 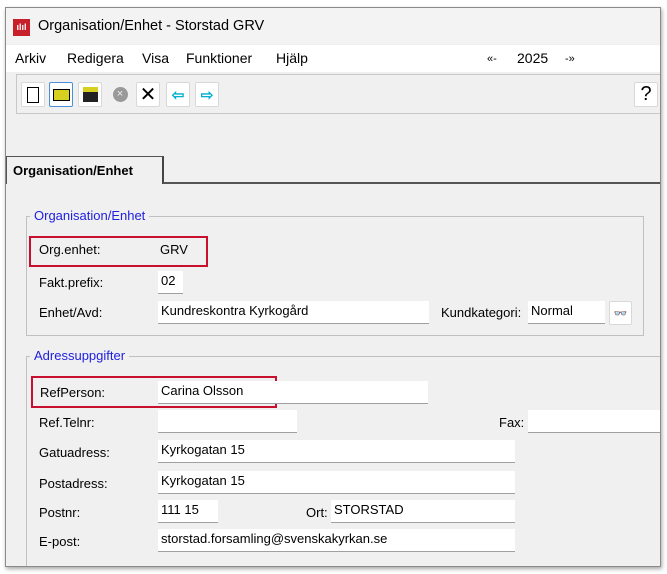 I want to click on save-button, so click(x=90, y=94).